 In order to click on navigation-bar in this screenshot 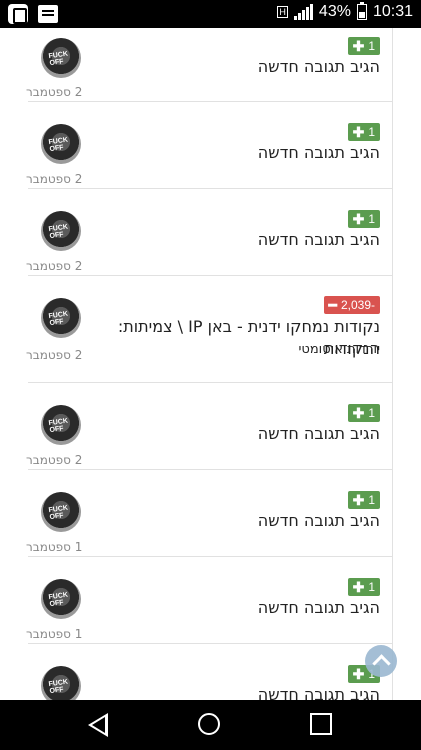, I will do `click(210, 725)`.